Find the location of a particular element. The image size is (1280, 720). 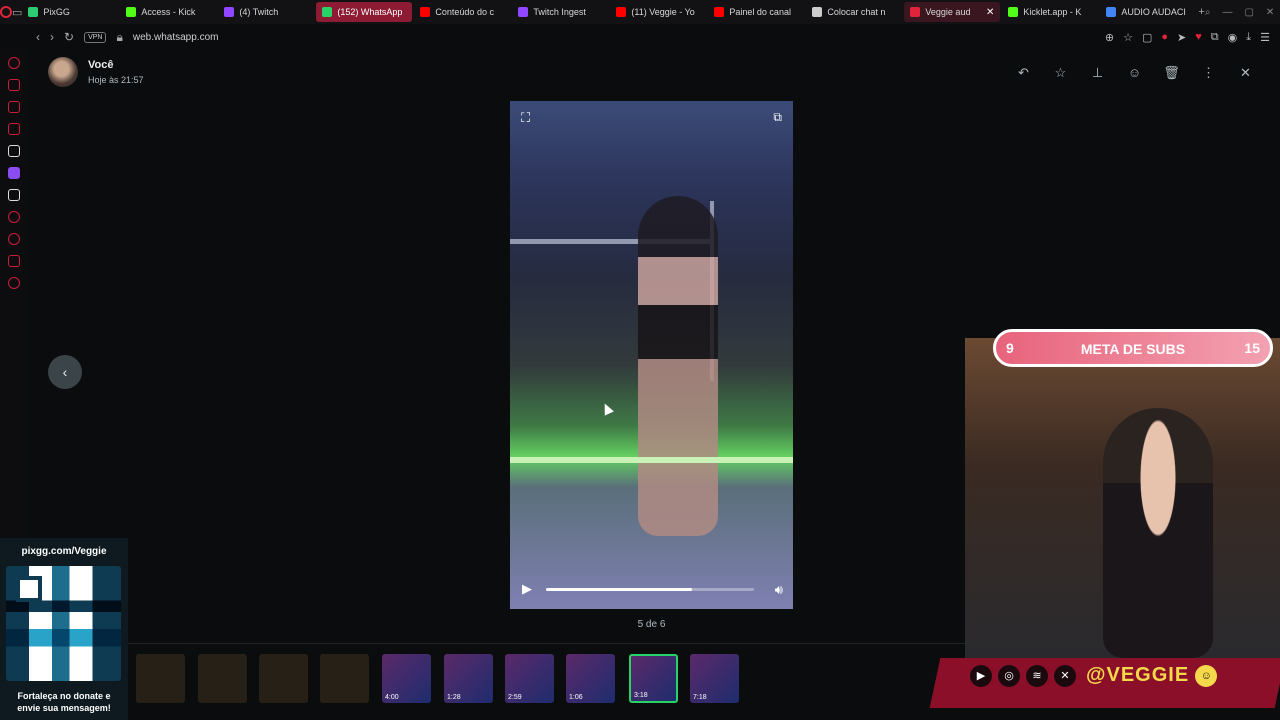

browser-tab: Veggie aud ✕ is located at coordinates (952, 12).